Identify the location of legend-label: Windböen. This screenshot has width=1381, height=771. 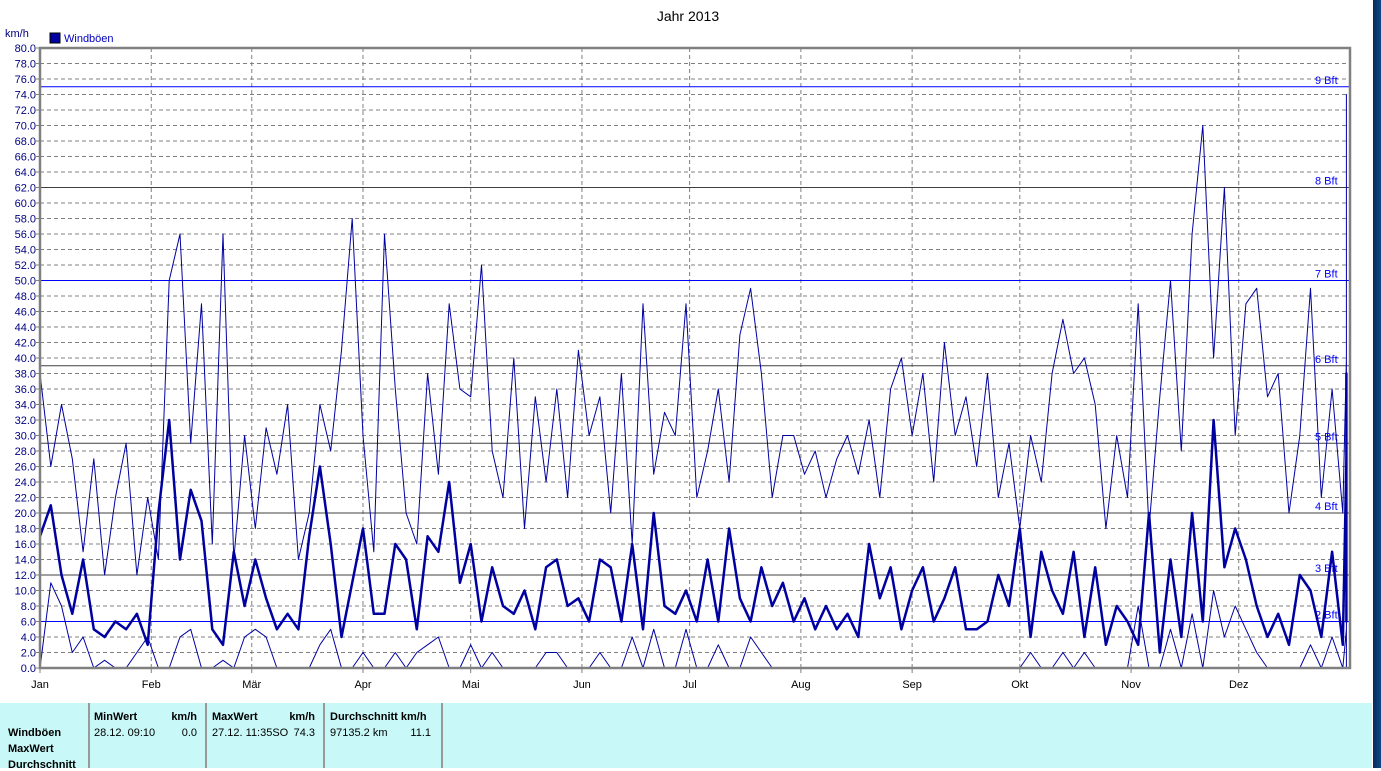
(89, 39).